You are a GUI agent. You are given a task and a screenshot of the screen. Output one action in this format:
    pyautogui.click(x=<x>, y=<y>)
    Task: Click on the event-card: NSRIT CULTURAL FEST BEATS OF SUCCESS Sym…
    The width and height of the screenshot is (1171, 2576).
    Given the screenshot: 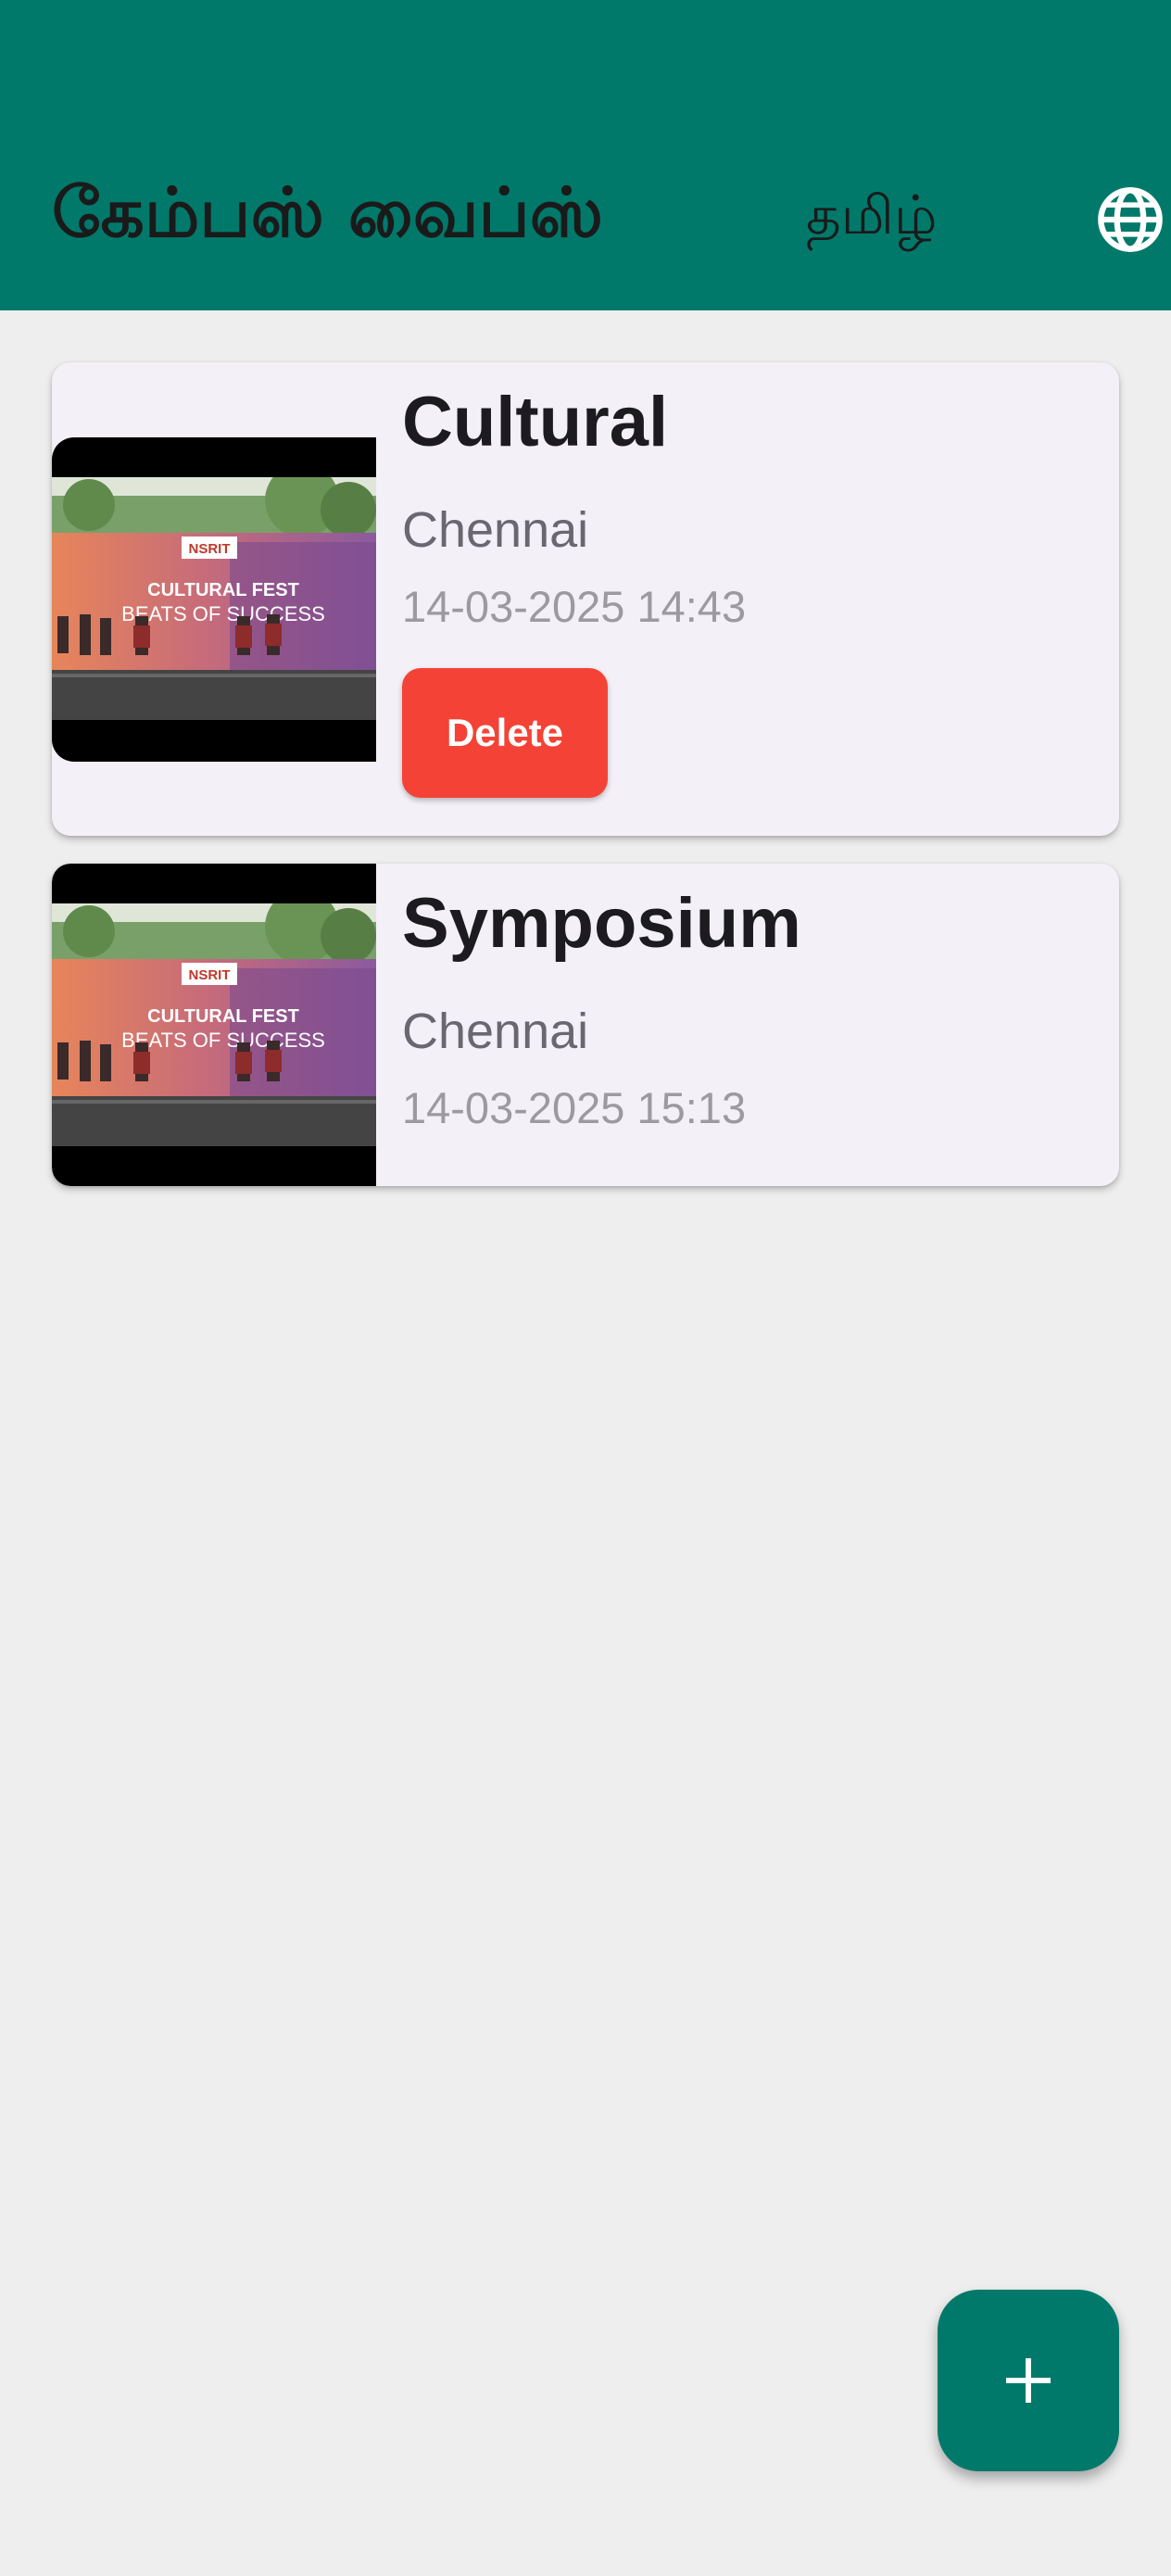 What is the action you would take?
    pyautogui.click(x=585, y=1025)
    